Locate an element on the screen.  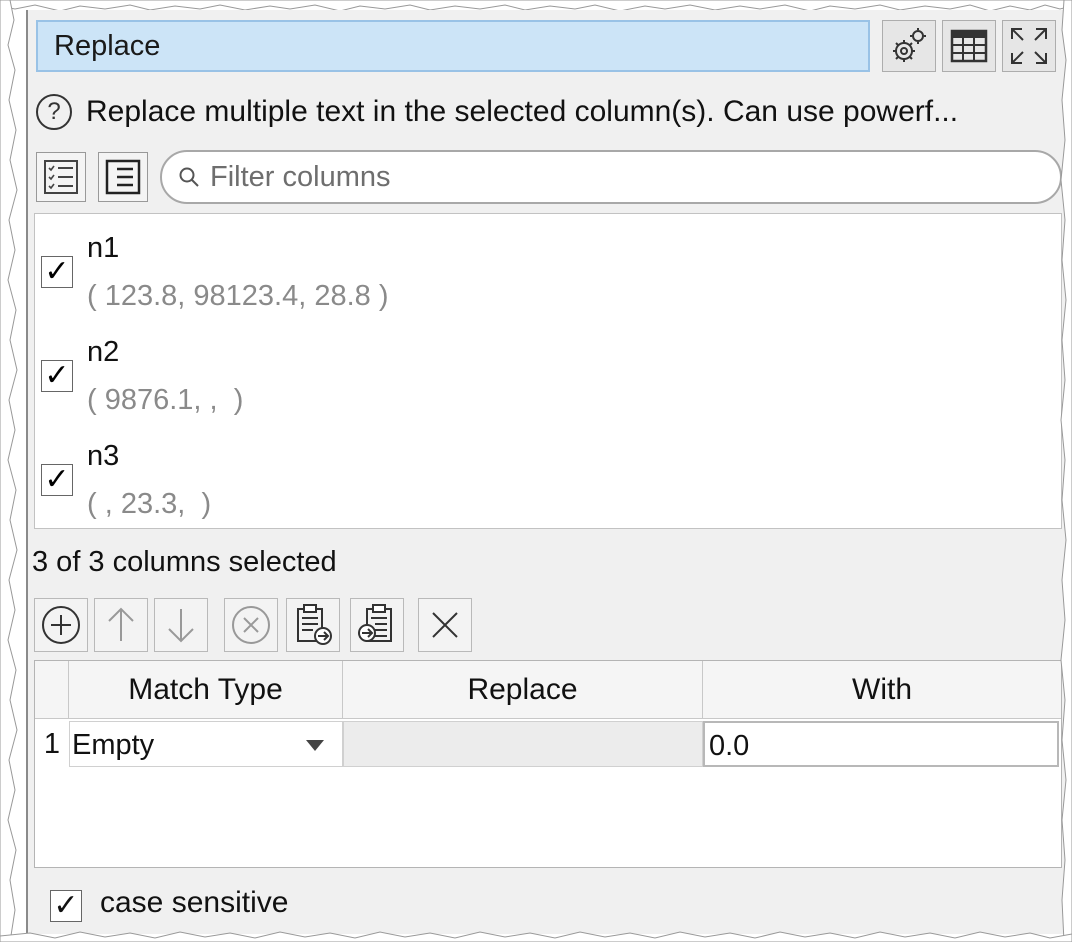
gears-icon is located at coordinates (909, 45).